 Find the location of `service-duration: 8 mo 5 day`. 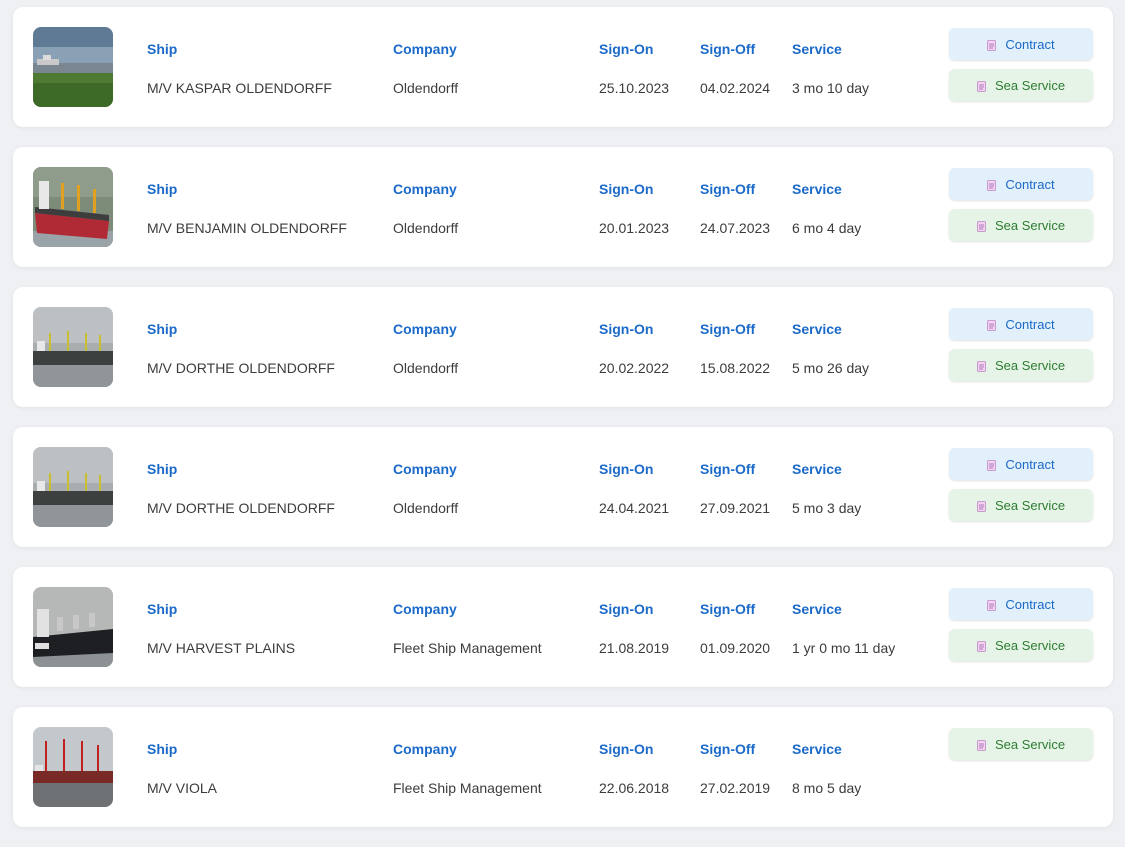

service-duration: 8 mo 5 day is located at coordinates (827, 788).